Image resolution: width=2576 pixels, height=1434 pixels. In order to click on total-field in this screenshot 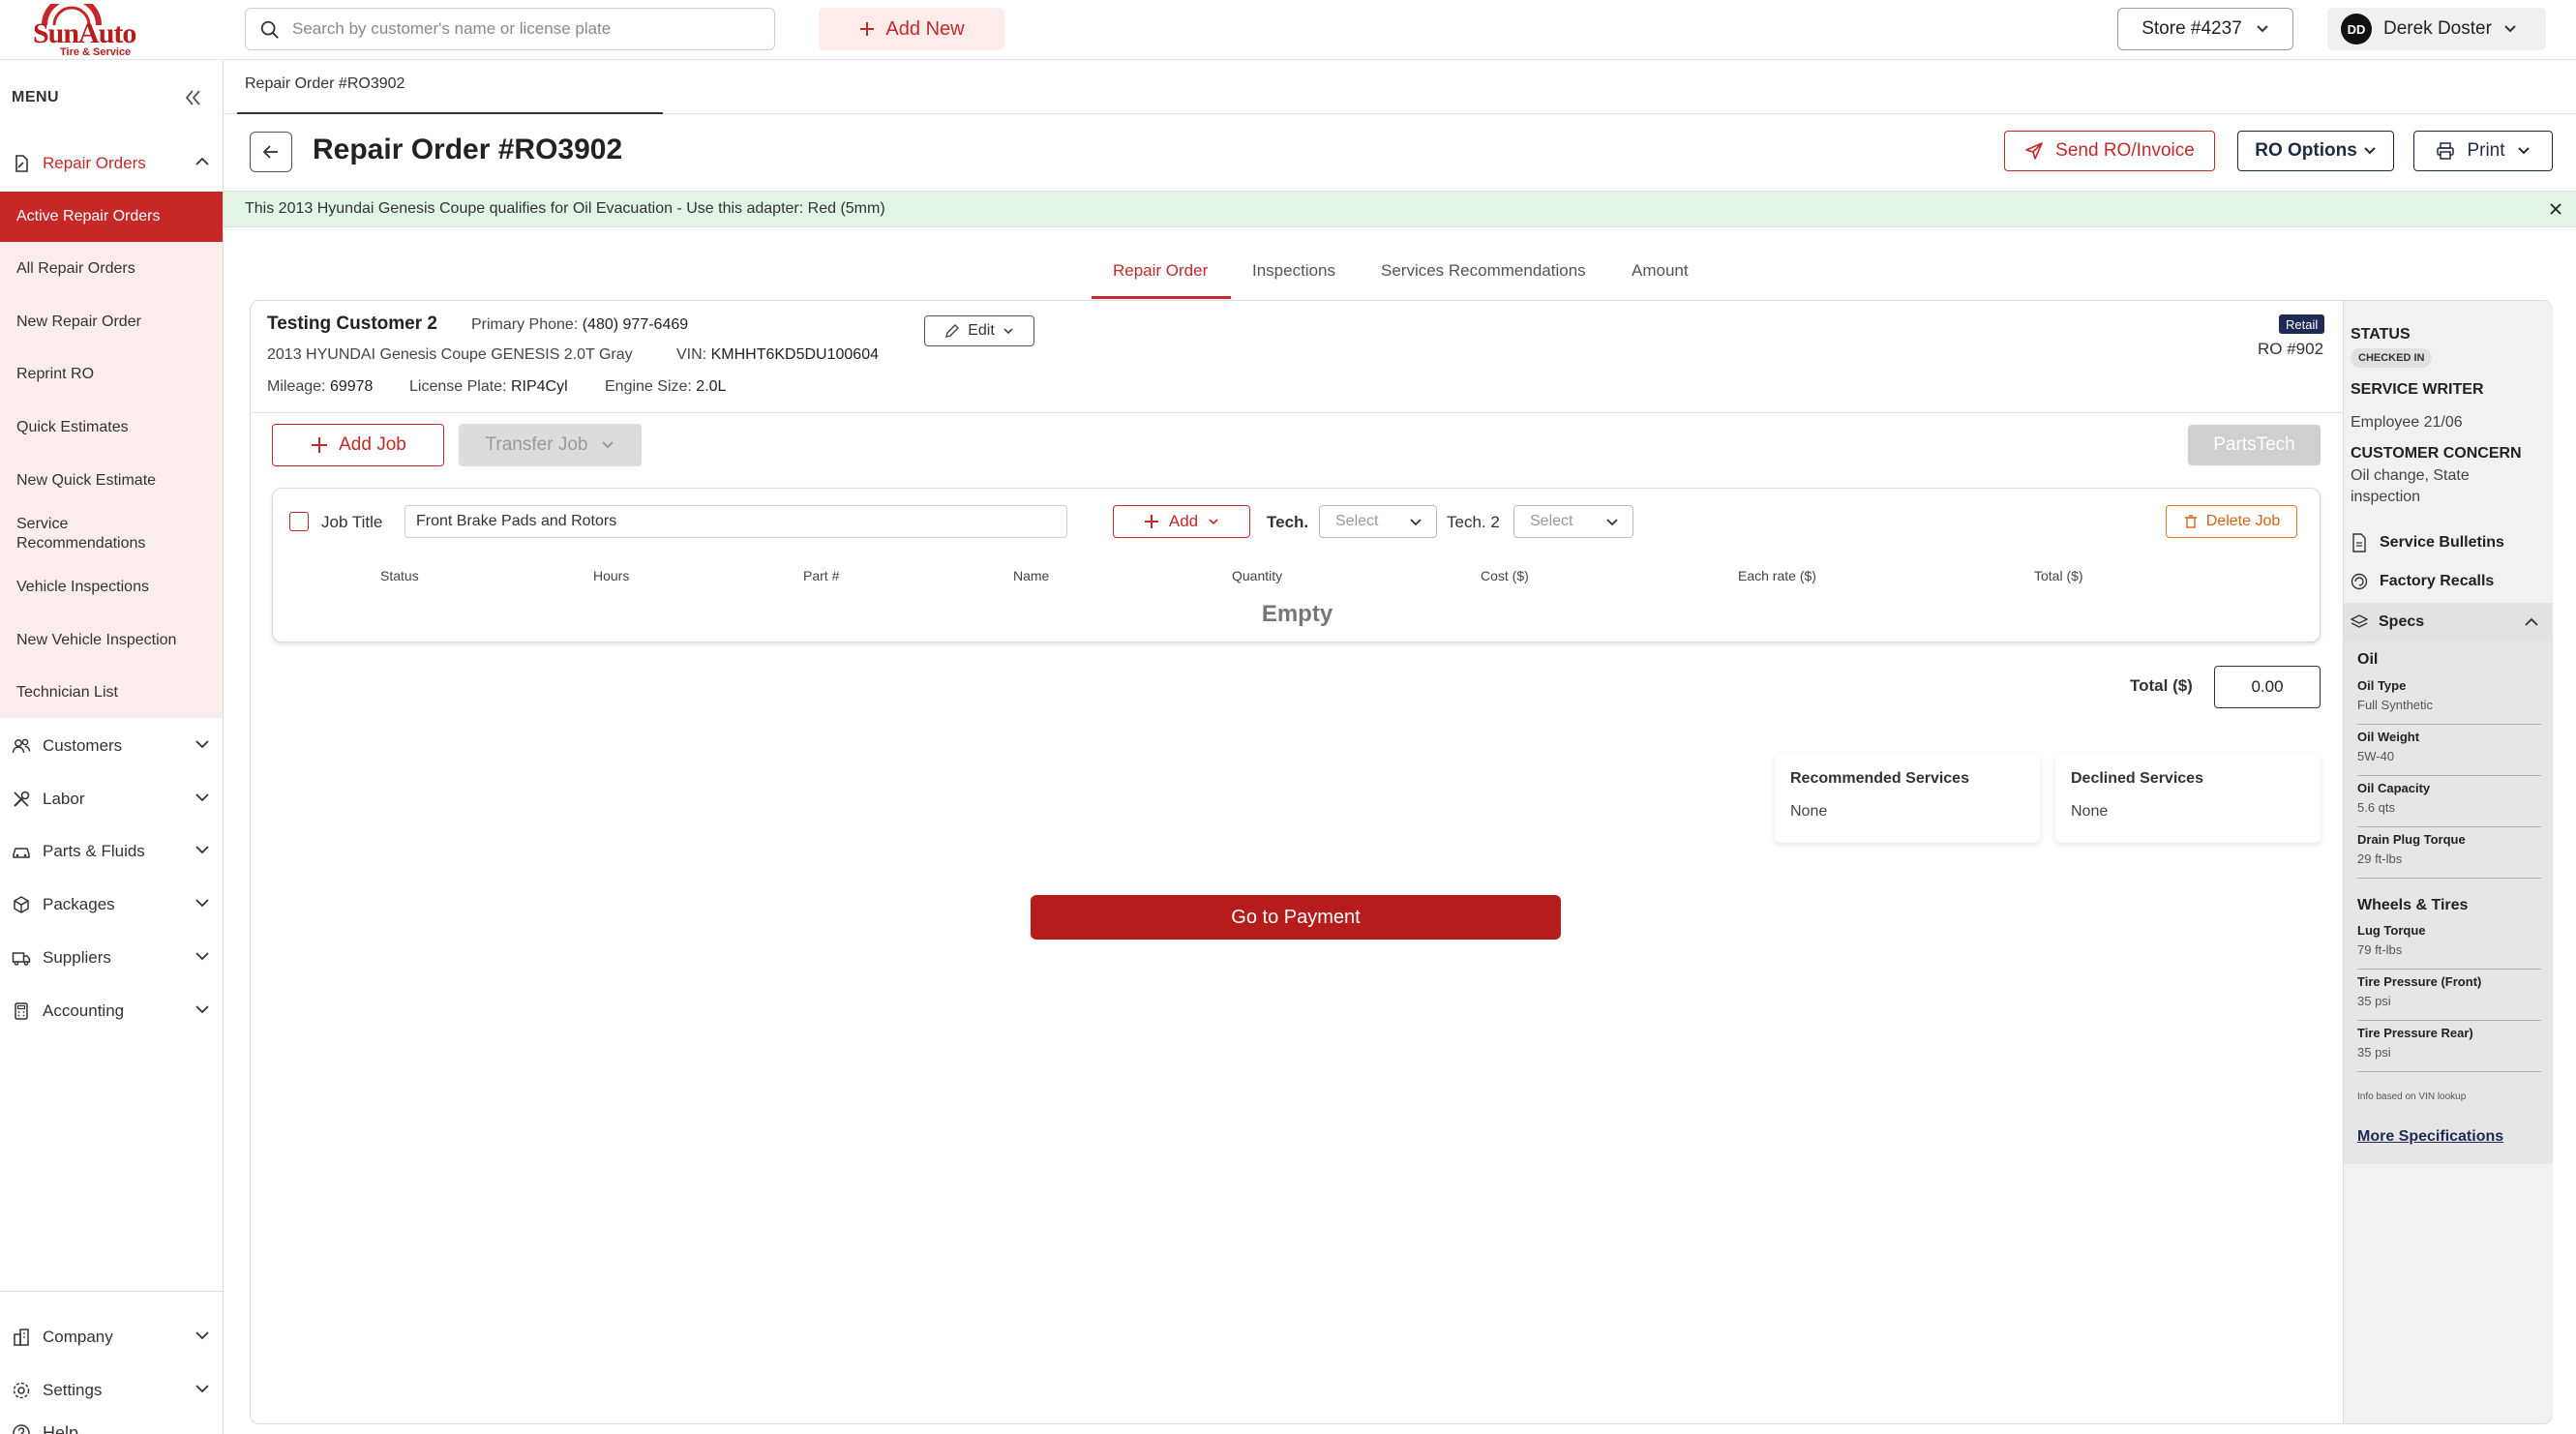, I will do `click(2267, 687)`.